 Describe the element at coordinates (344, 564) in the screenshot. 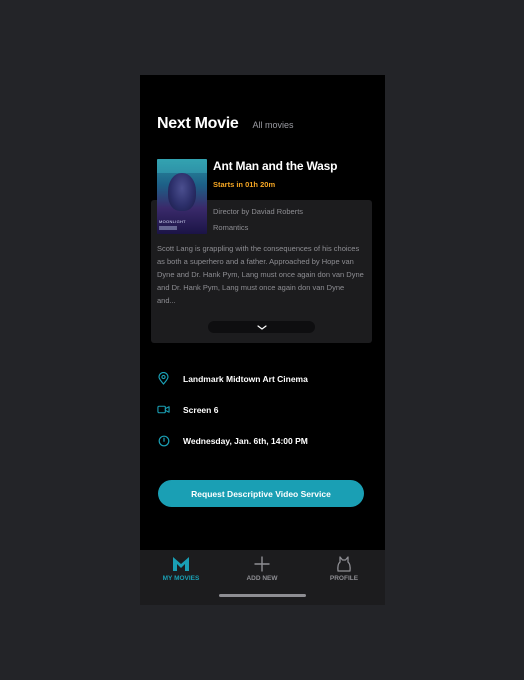

I see `profile-icon` at that location.